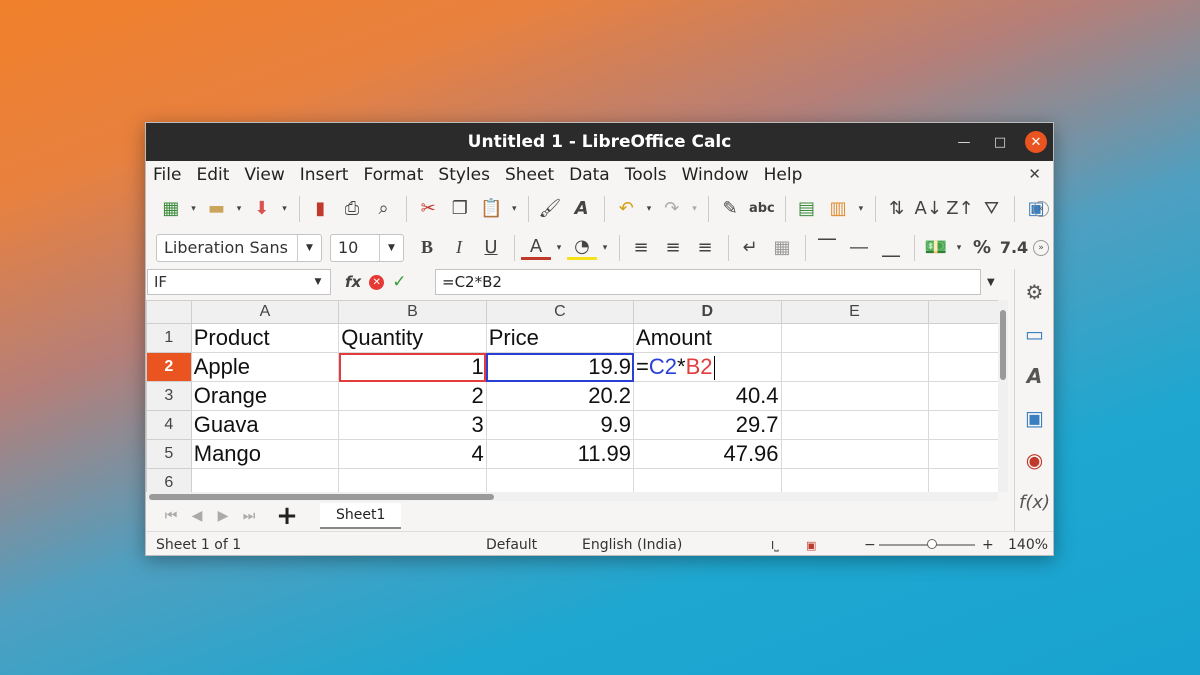 This screenshot has width=1200, height=675. Describe the element at coordinates (223, 516) in the screenshot. I see `next-sheet-icon: ▶` at that location.